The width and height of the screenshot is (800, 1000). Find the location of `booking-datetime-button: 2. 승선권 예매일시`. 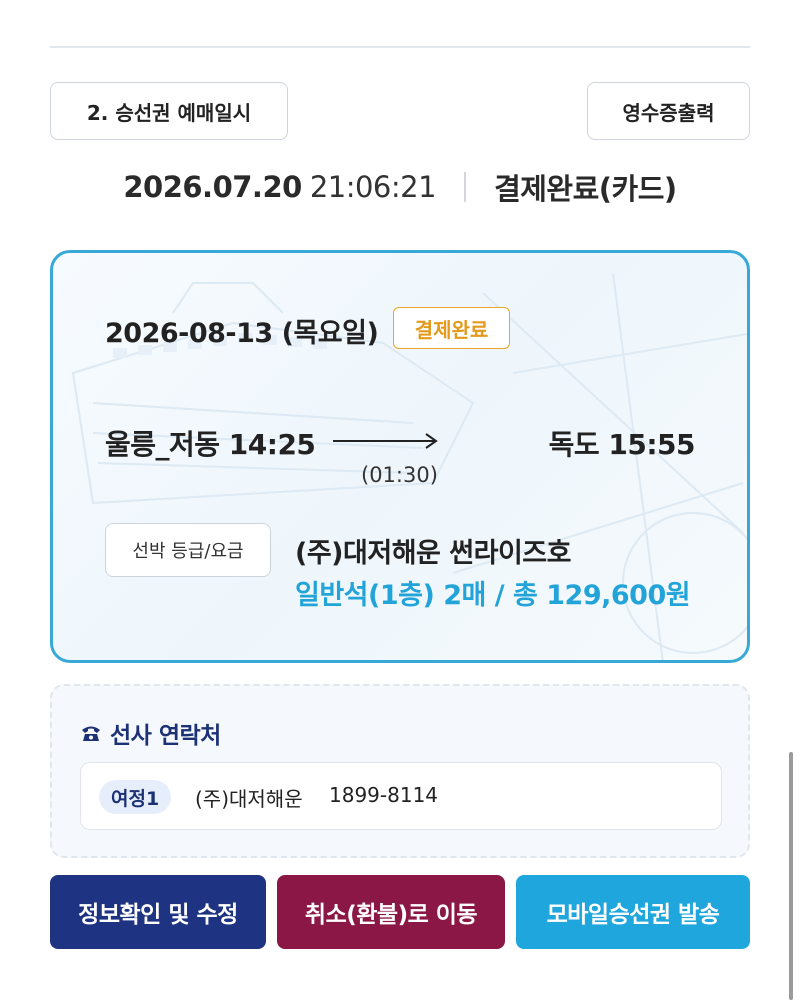

booking-datetime-button: 2. 승선권 예매일시 is located at coordinates (169, 111).